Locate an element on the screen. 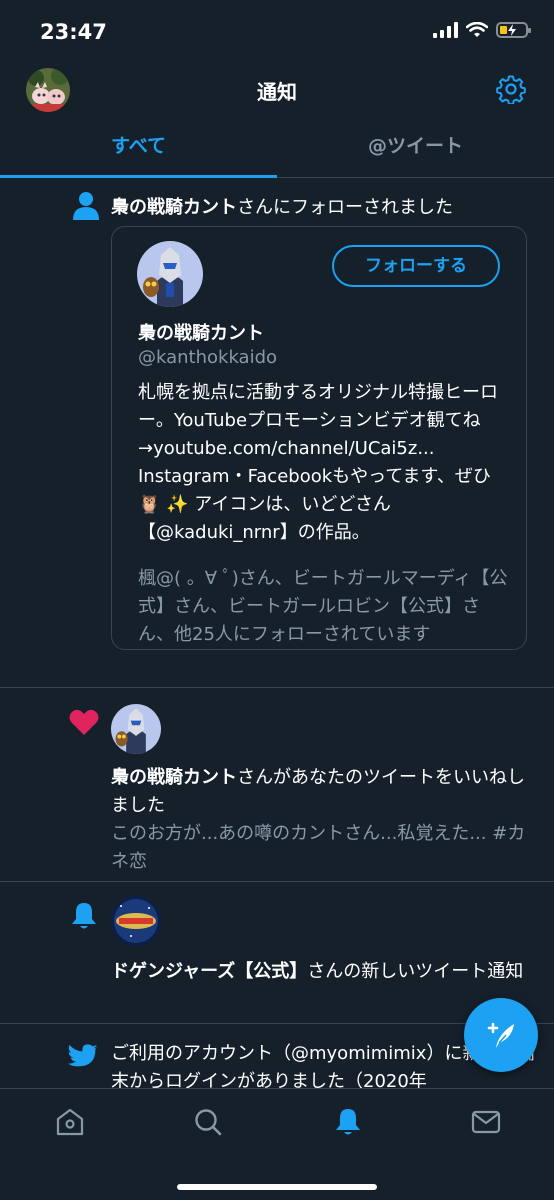 The height and width of the screenshot is (1200, 554). tab-bar: すべて @ツイート is located at coordinates (277, 148).